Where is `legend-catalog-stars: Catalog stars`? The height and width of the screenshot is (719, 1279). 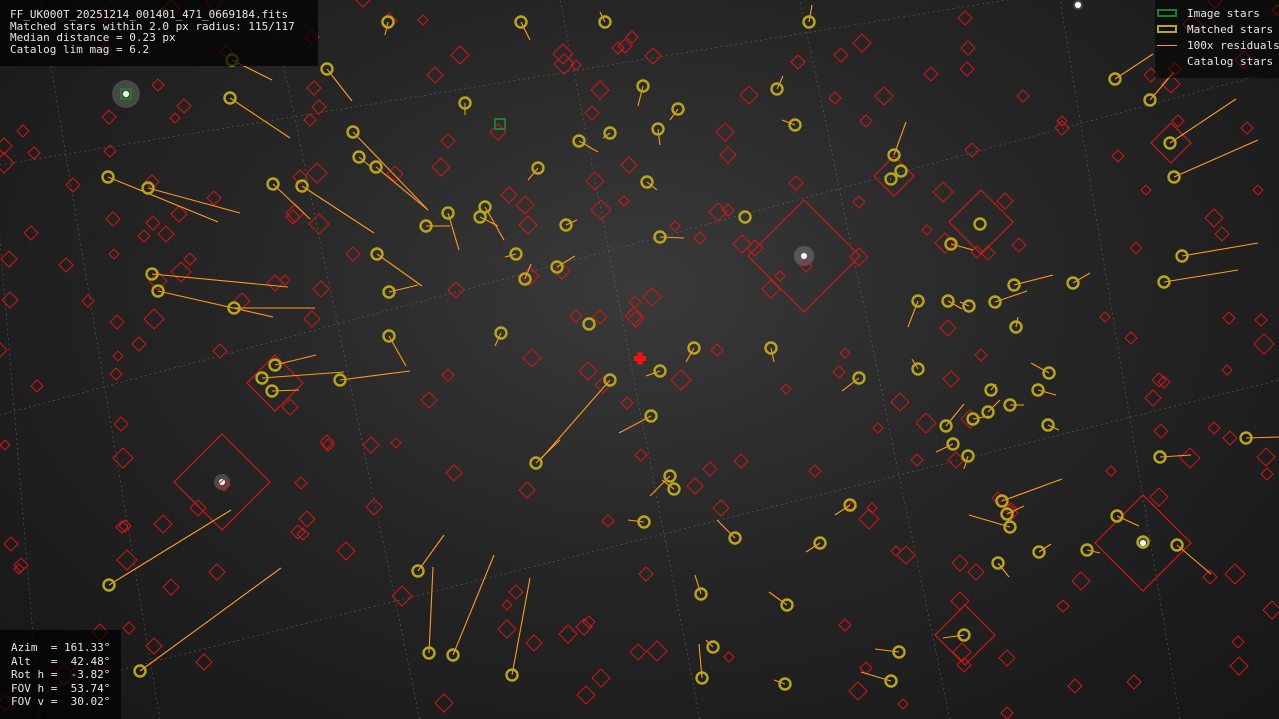 legend-catalog-stars: Catalog stars is located at coordinates (1230, 61).